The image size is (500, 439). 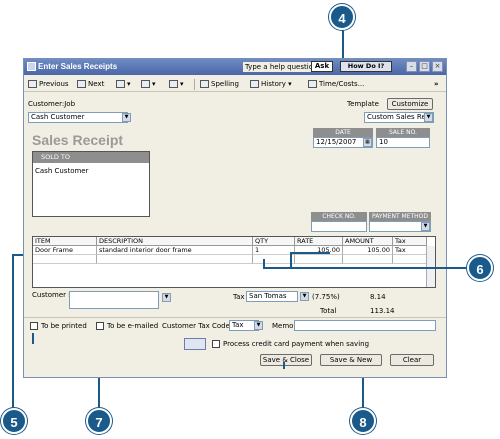 What do you see at coordinates (195, 344) in the screenshot?
I see `credit-card-icon` at bounding box center [195, 344].